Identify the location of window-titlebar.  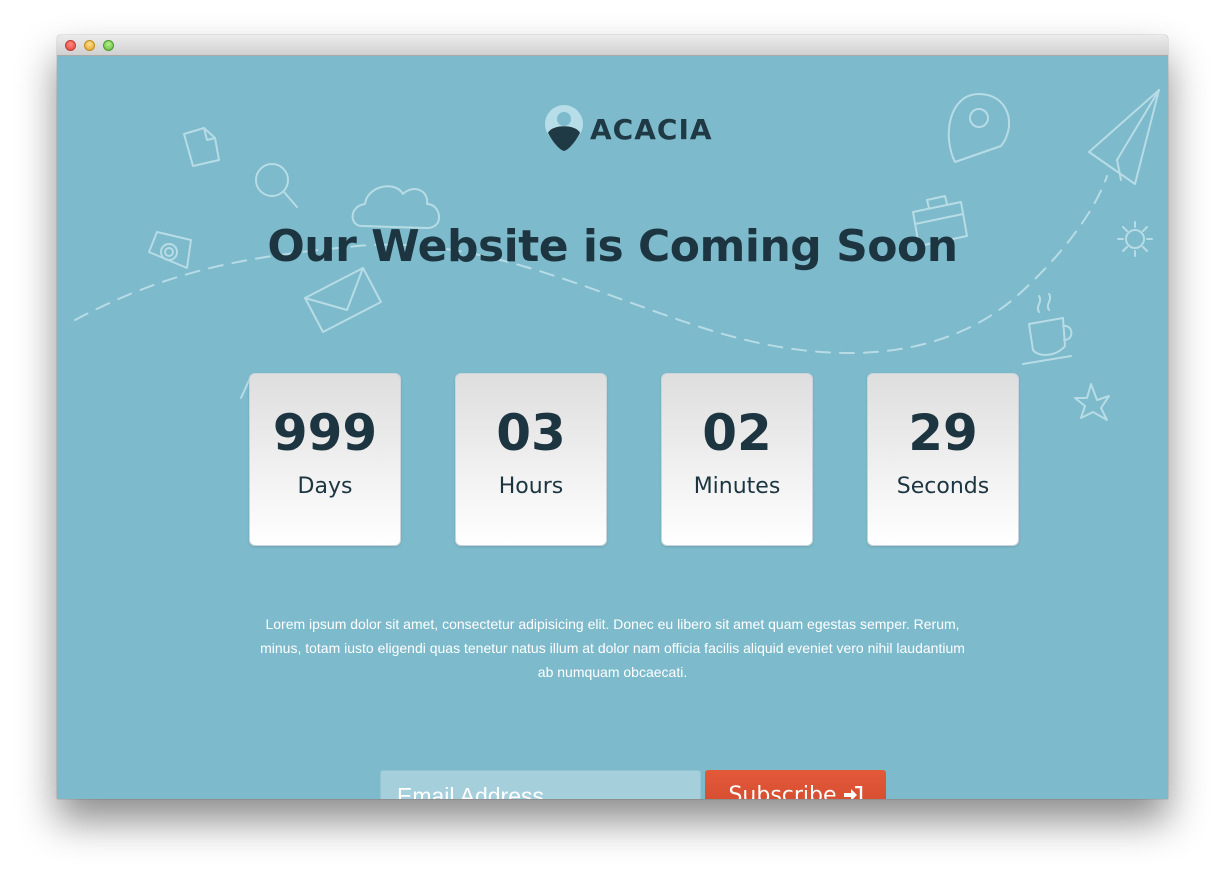
(612, 45).